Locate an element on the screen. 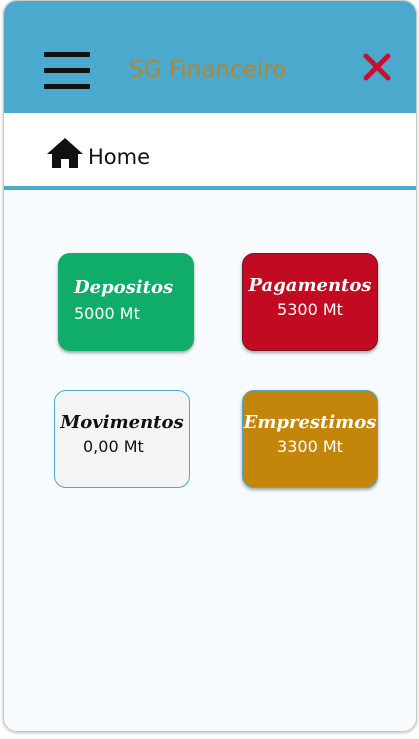  emprestimos-card: Emprestimos 3300 Mt is located at coordinates (310, 439).